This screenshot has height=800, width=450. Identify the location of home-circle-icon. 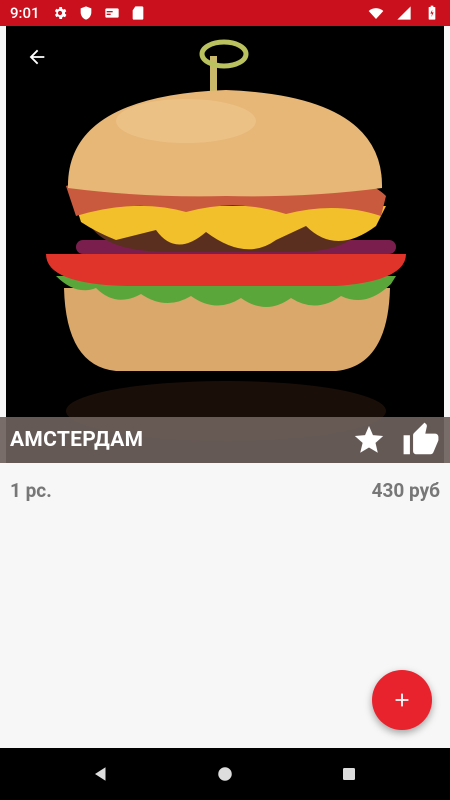
(225, 774).